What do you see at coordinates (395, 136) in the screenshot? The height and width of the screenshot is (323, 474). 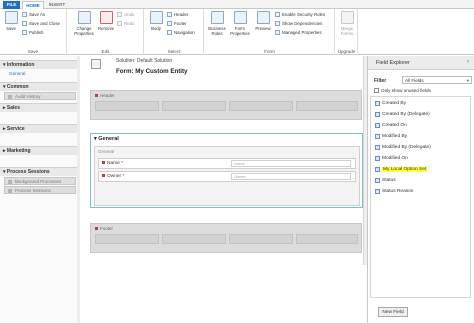 I see `field-name: Modified By` at bounding box center [395, 136].